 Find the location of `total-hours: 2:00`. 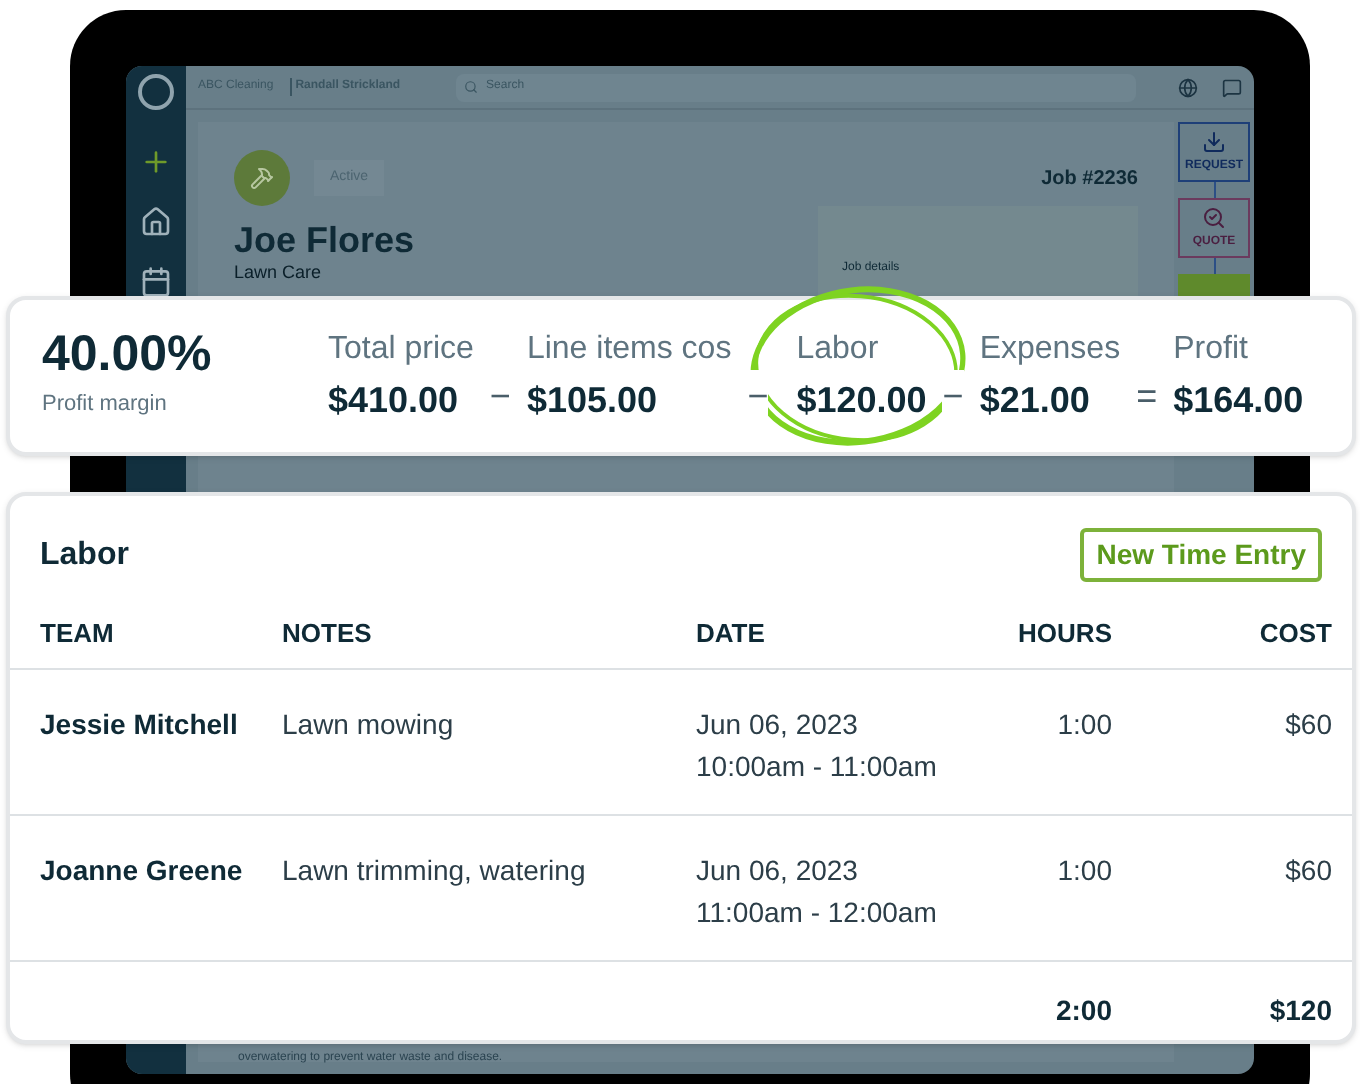

total-hours: 2:00 is located at coordinates (1083, 1010).